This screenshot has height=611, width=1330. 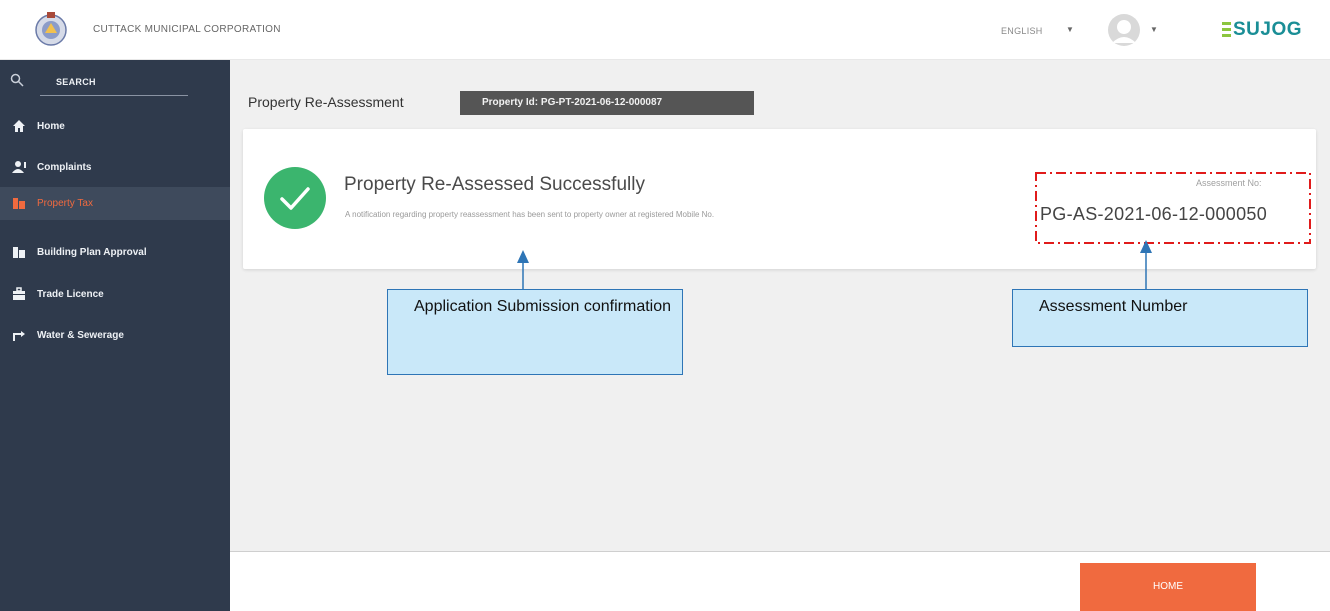 What do you see at coordinates (187, 29) in the screenshot?
I see `corporation-name: CUTTACK MUNICIPAL CORPORATION` at bounding box center [187, 29].